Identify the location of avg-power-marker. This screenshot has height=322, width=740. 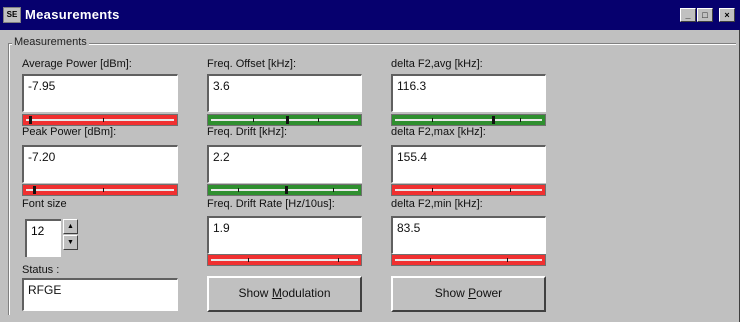
(30, 120).